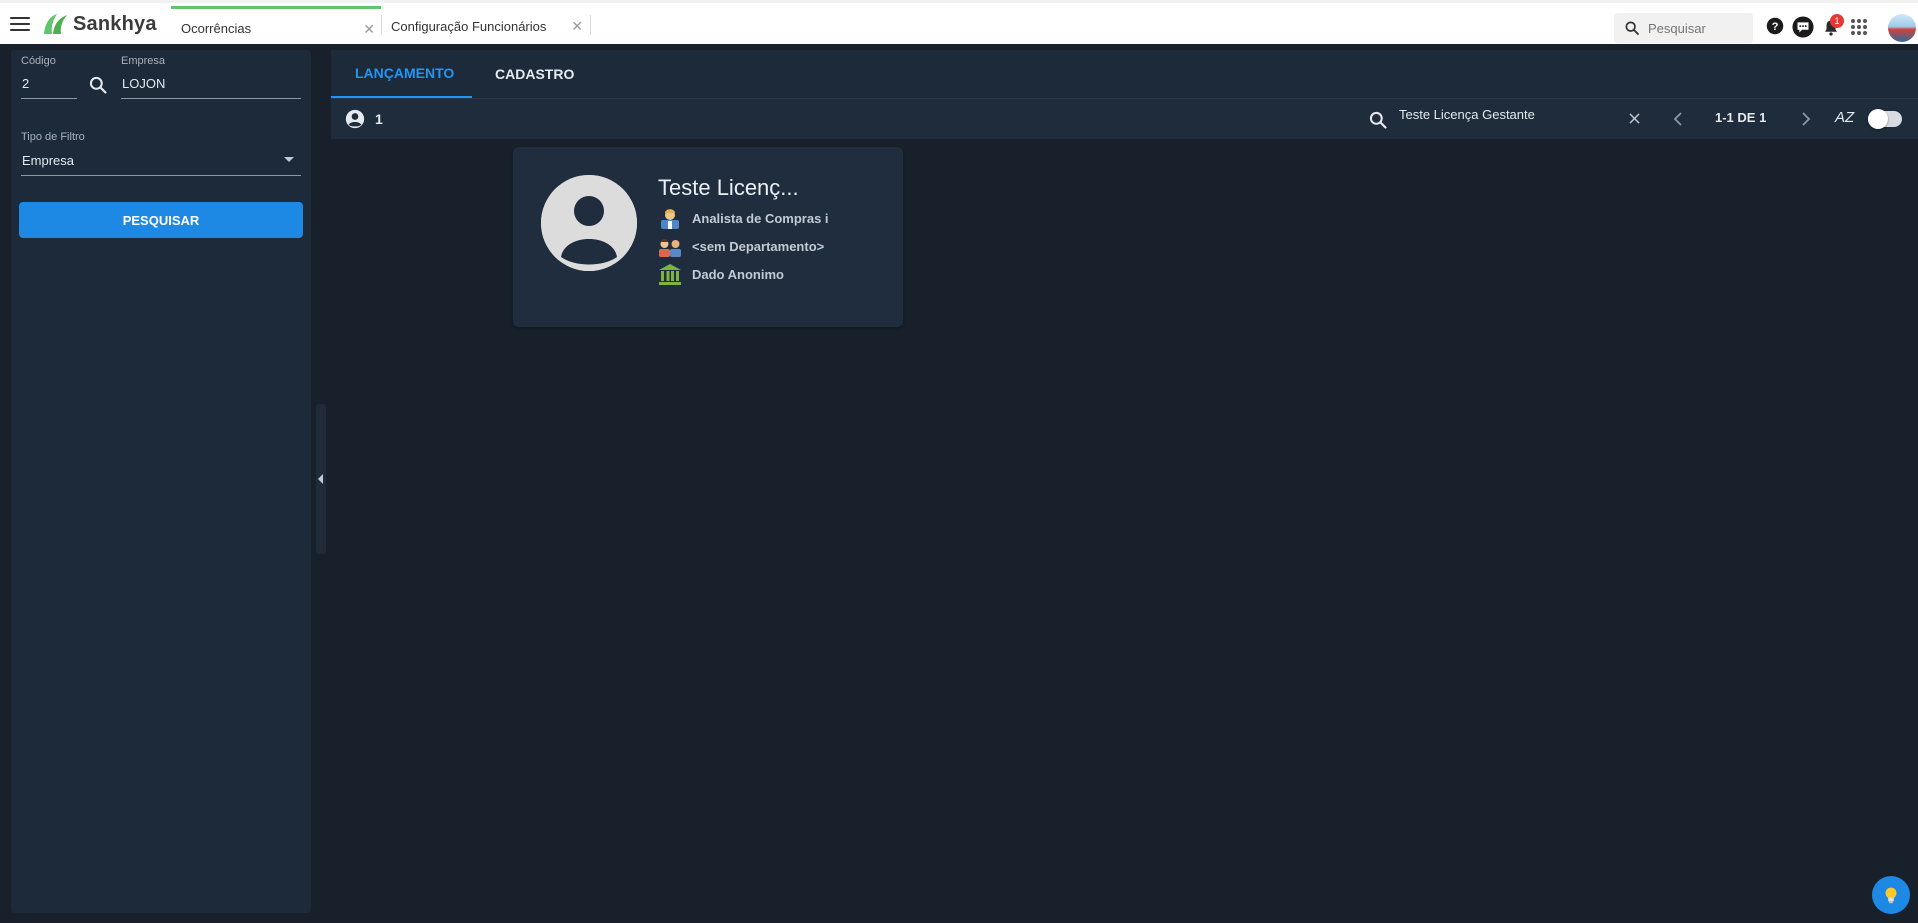 This screenshot has height=923, width=1918. Describe the element at coordinates (760, 218) in the screenshot. I see `cargo-text: Analista de Compras i` at that location.